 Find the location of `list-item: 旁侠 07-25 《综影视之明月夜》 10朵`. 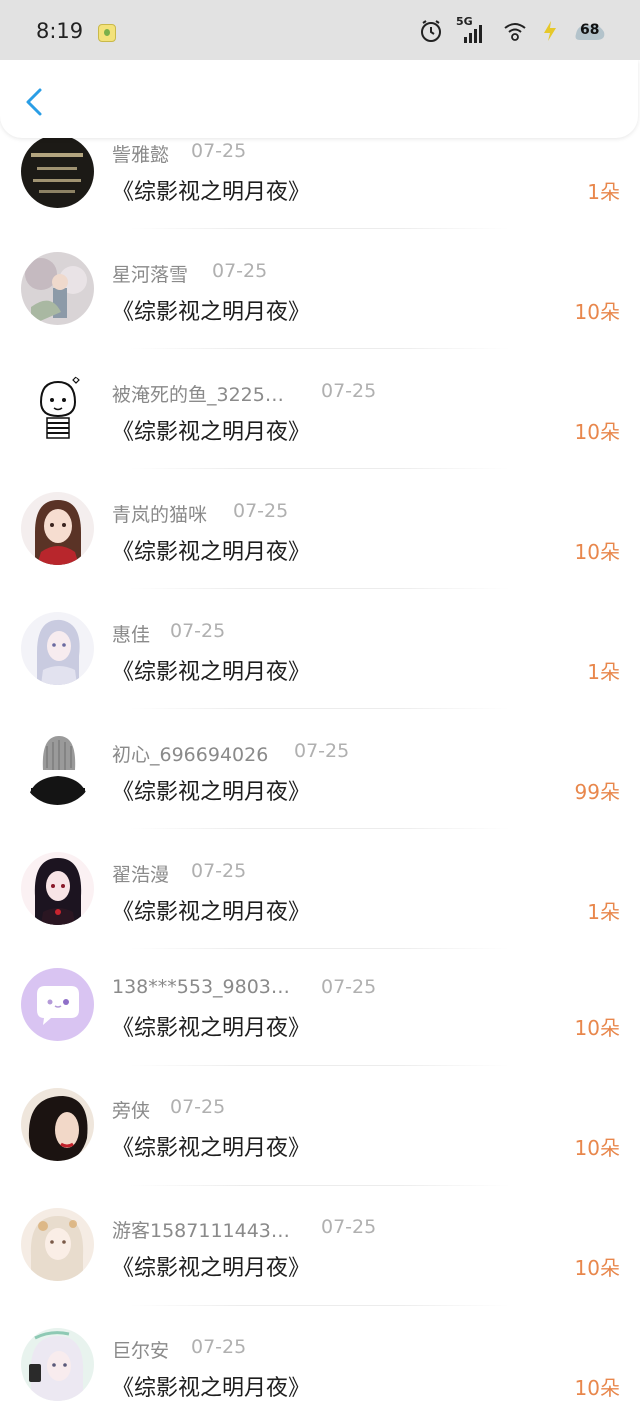

list-item: 旁侠 07-25 《综影视之明月夜》 10朵 is located at coordinates (320, 1148).